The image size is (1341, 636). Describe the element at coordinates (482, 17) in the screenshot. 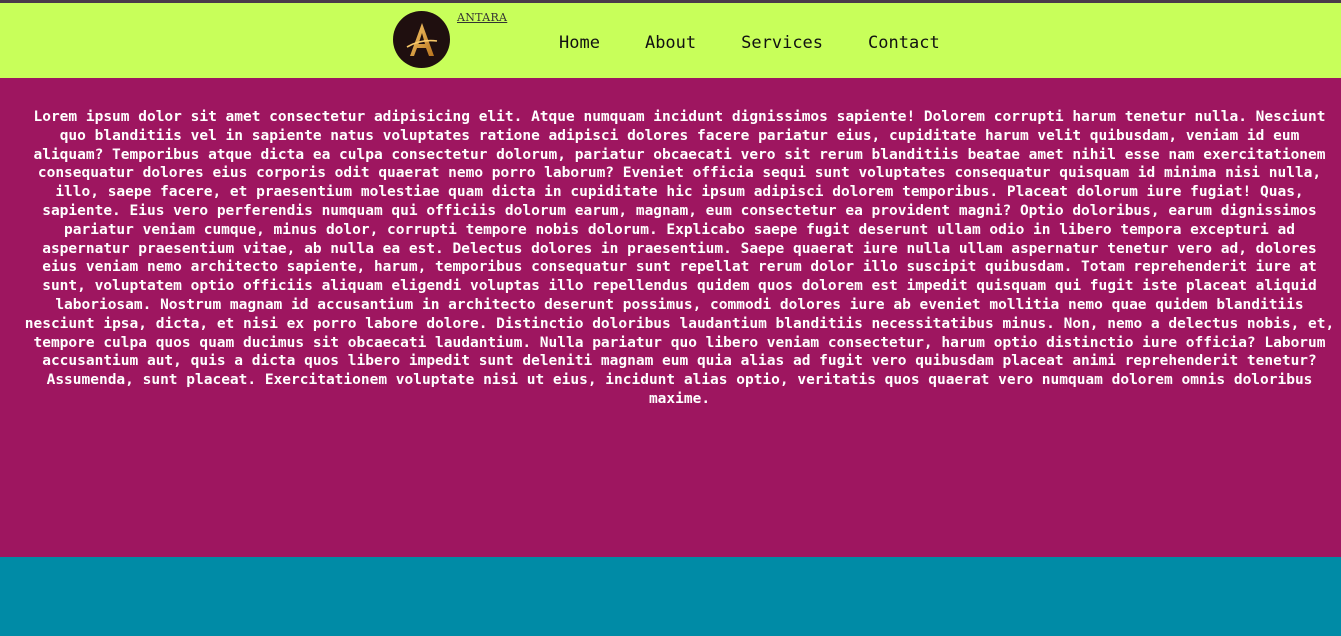

I see `brand-link: ANTARA` at that location.